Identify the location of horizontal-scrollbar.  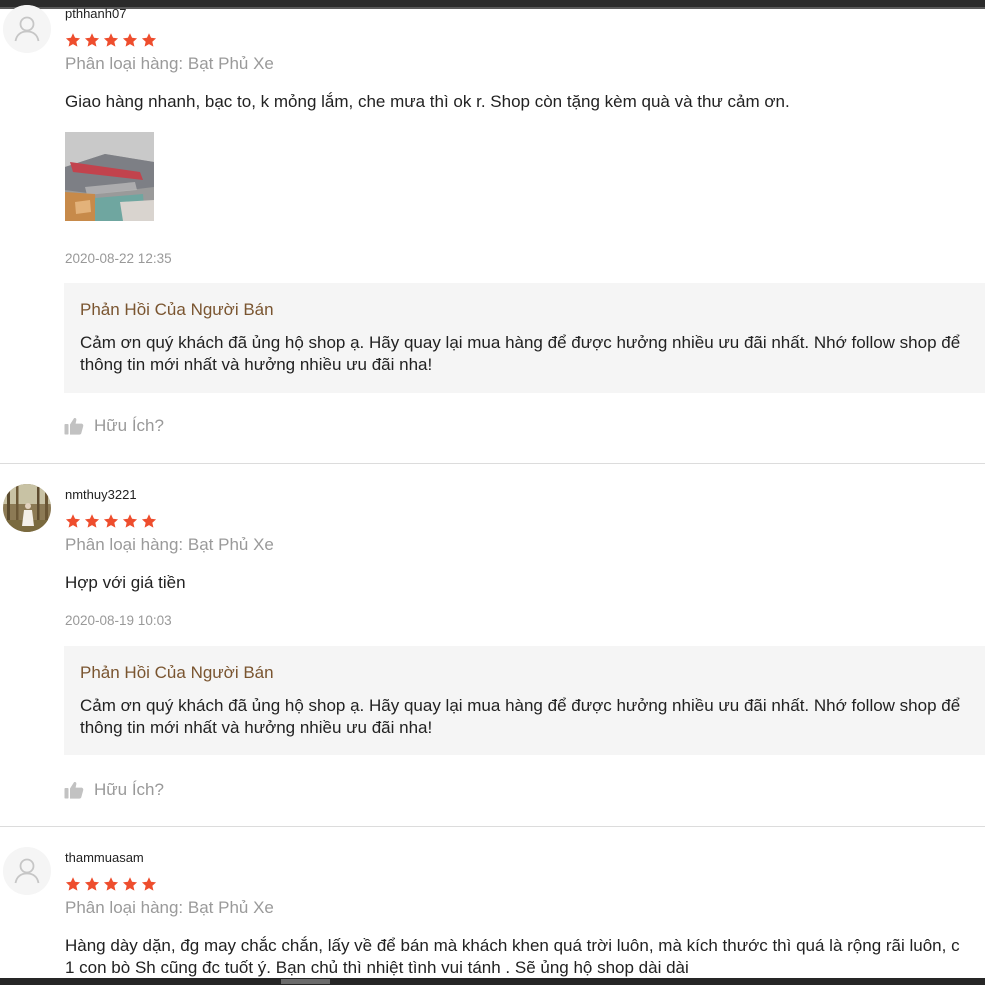
(492, 981).